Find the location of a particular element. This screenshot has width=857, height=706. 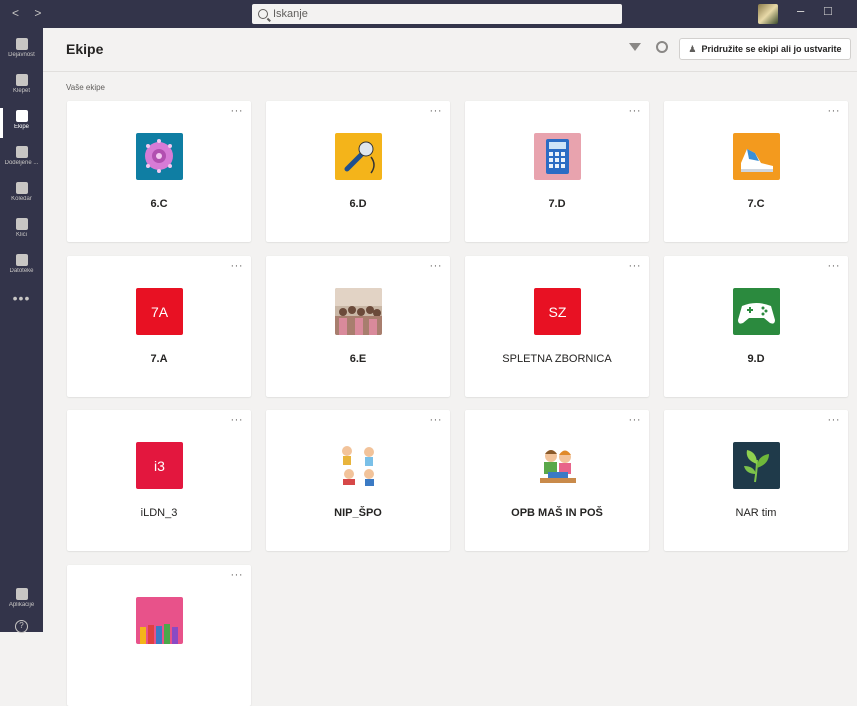

team-card: ··· 9.D is located at coordinates (756, 326).